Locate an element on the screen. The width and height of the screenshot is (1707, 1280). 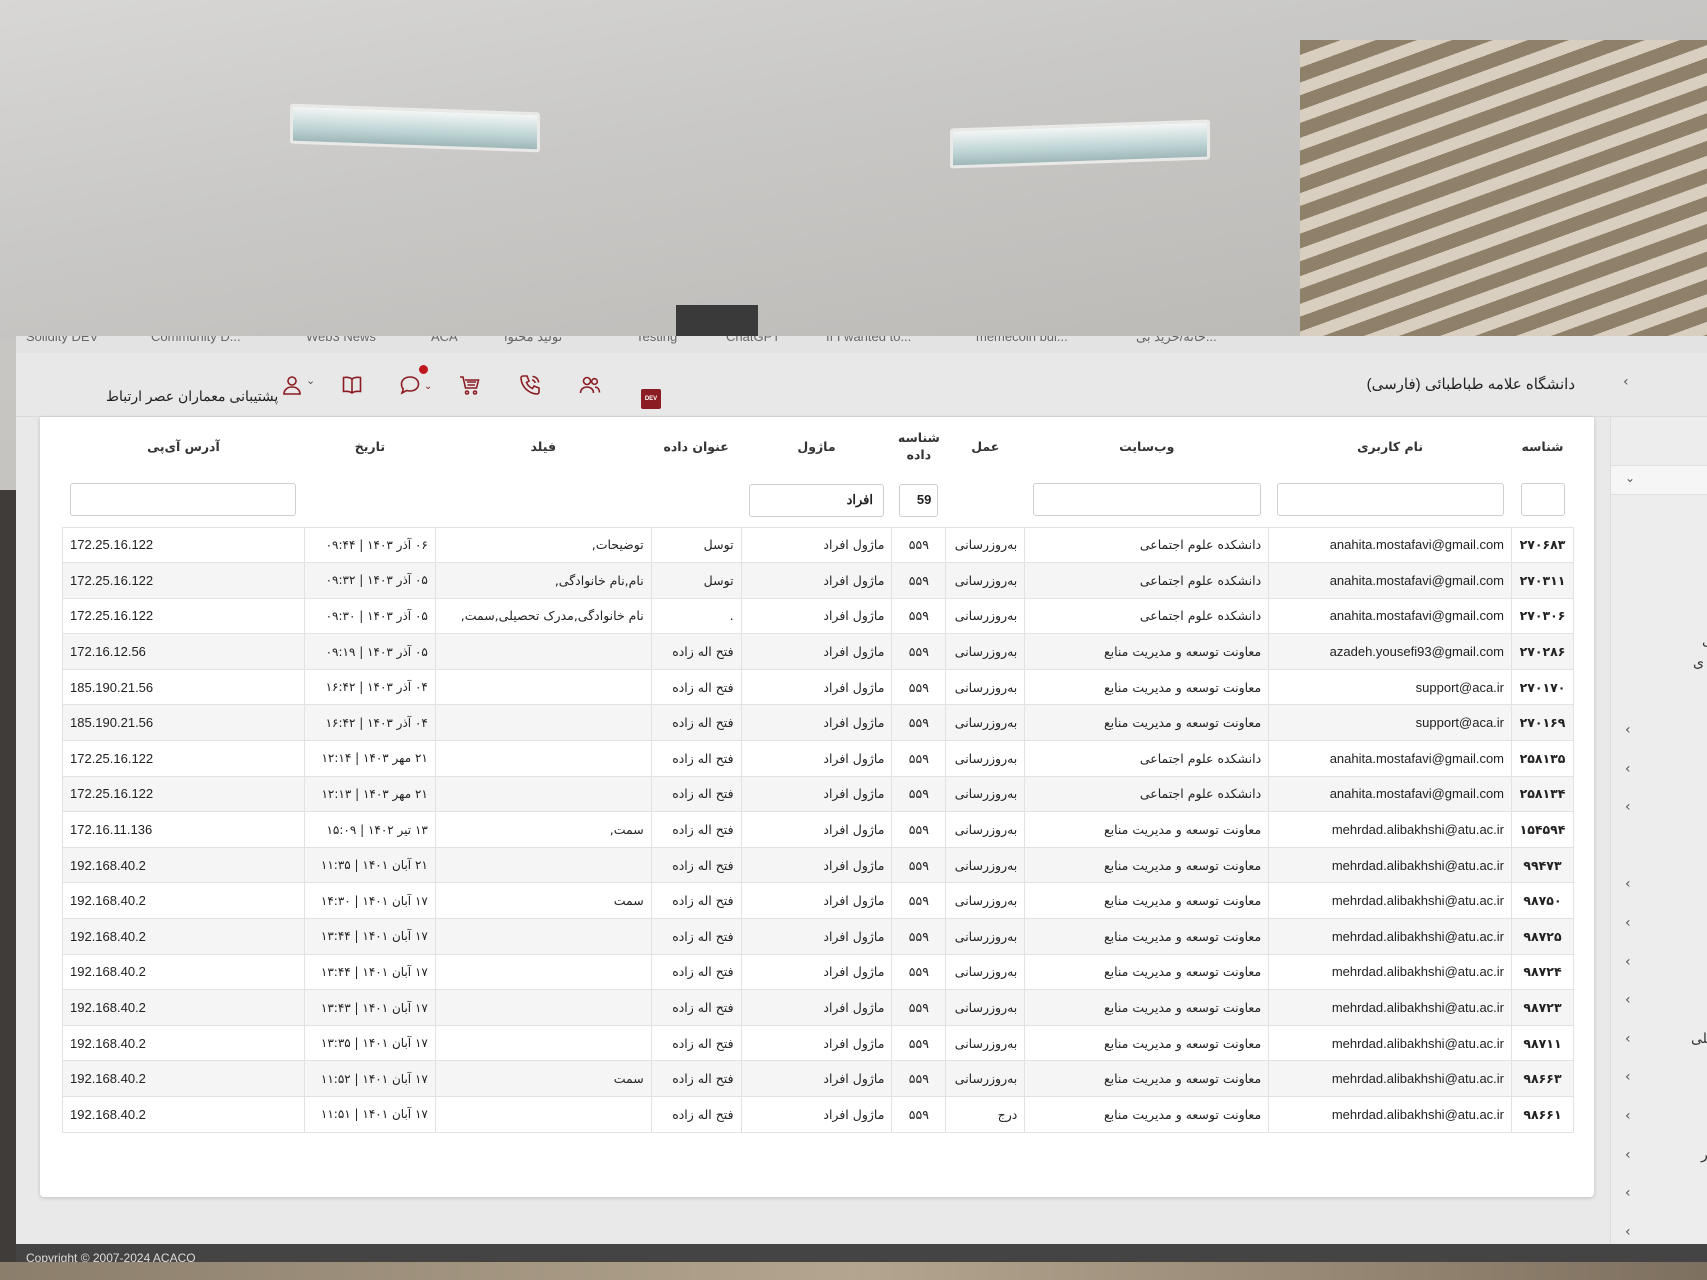
column-header-field: فیلد is located at coordinates (543, 446).